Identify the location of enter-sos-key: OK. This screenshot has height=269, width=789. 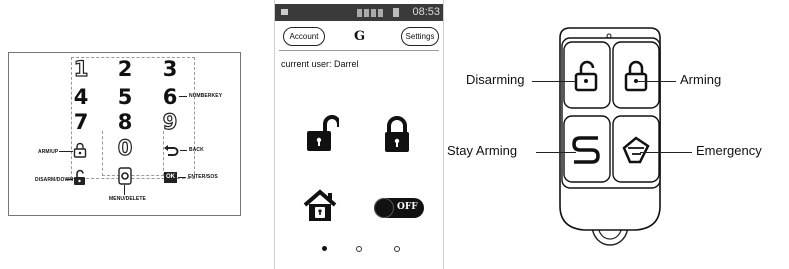
(170, 177).